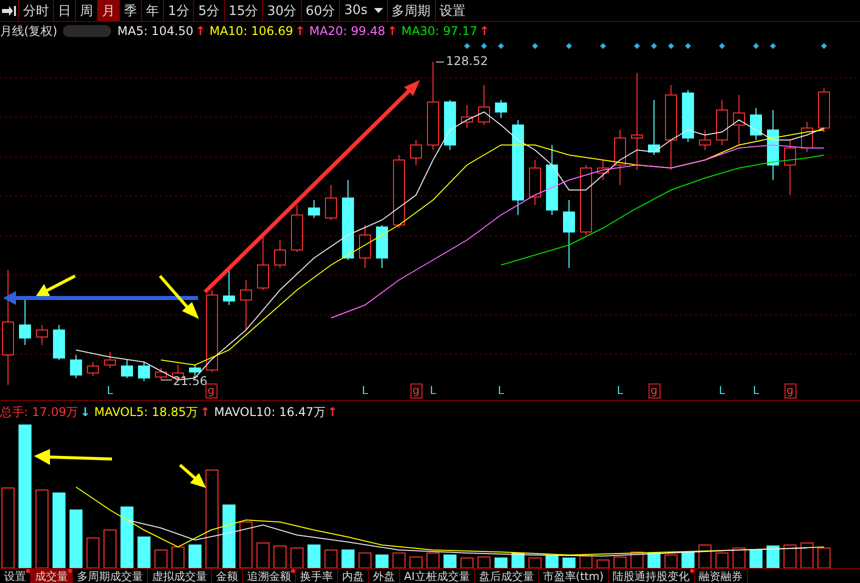 The width and height of the screenshot is (860, 583). I want to click on trend-arrow: ↓, so click(85, 412).